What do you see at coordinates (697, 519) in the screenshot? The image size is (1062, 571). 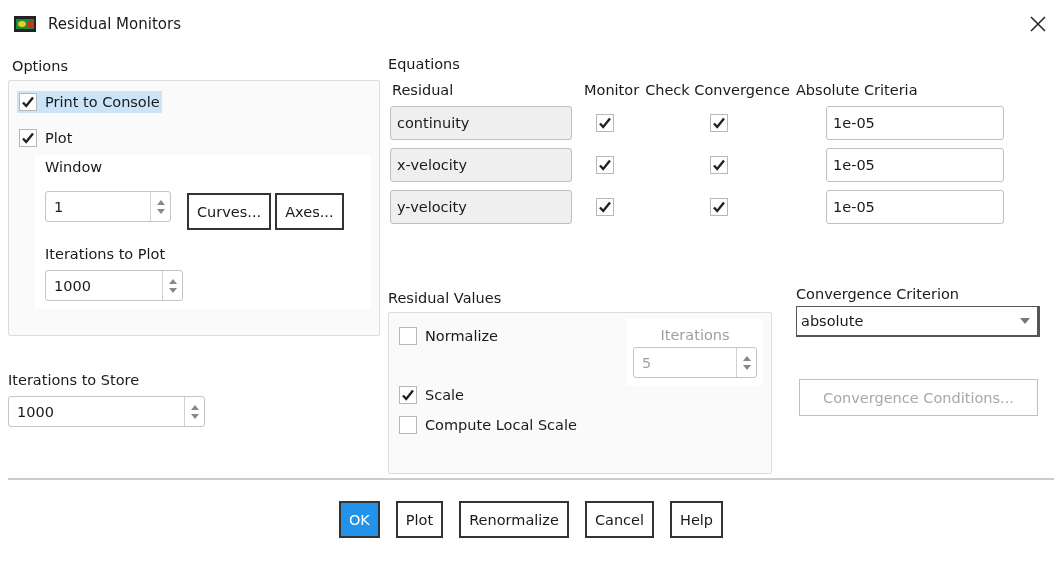 I see `dialog-button: Help` at bounding box center [697, 519].